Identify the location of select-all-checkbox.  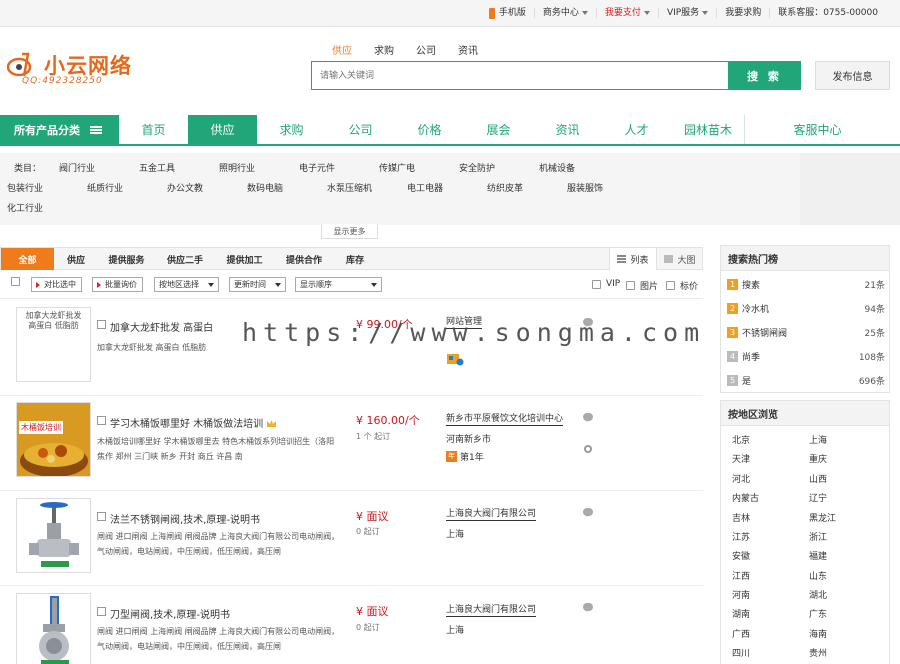
(15, 281).